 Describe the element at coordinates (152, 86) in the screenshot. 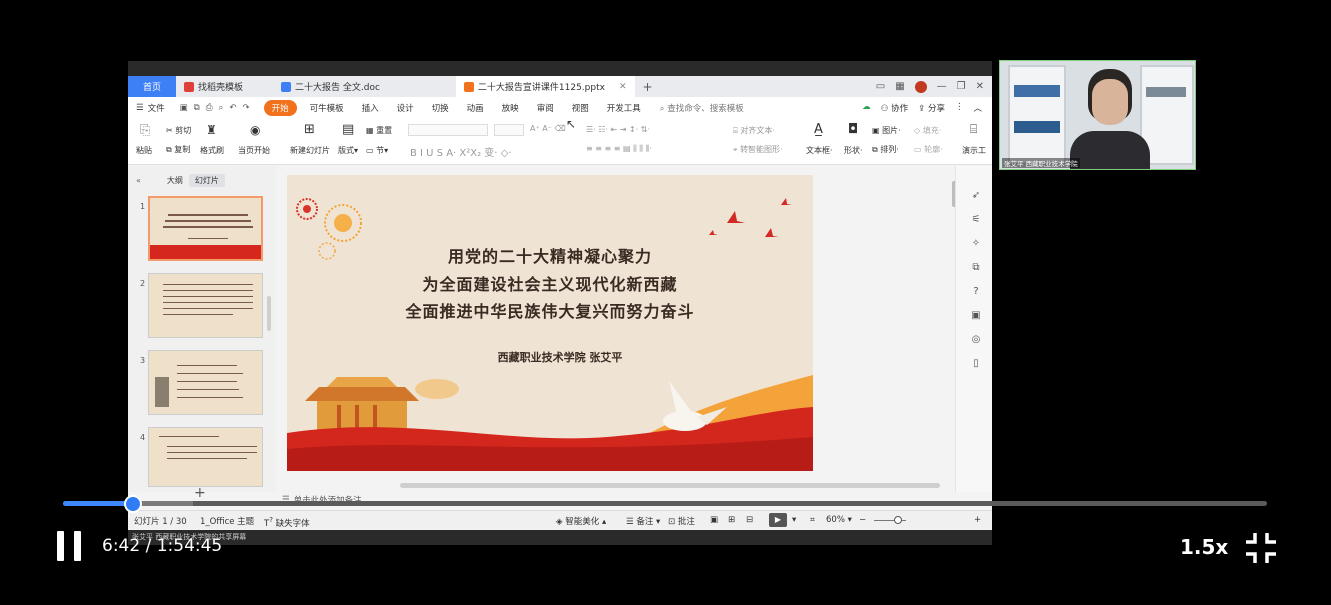

I see `tab-home: 首页` at that location.